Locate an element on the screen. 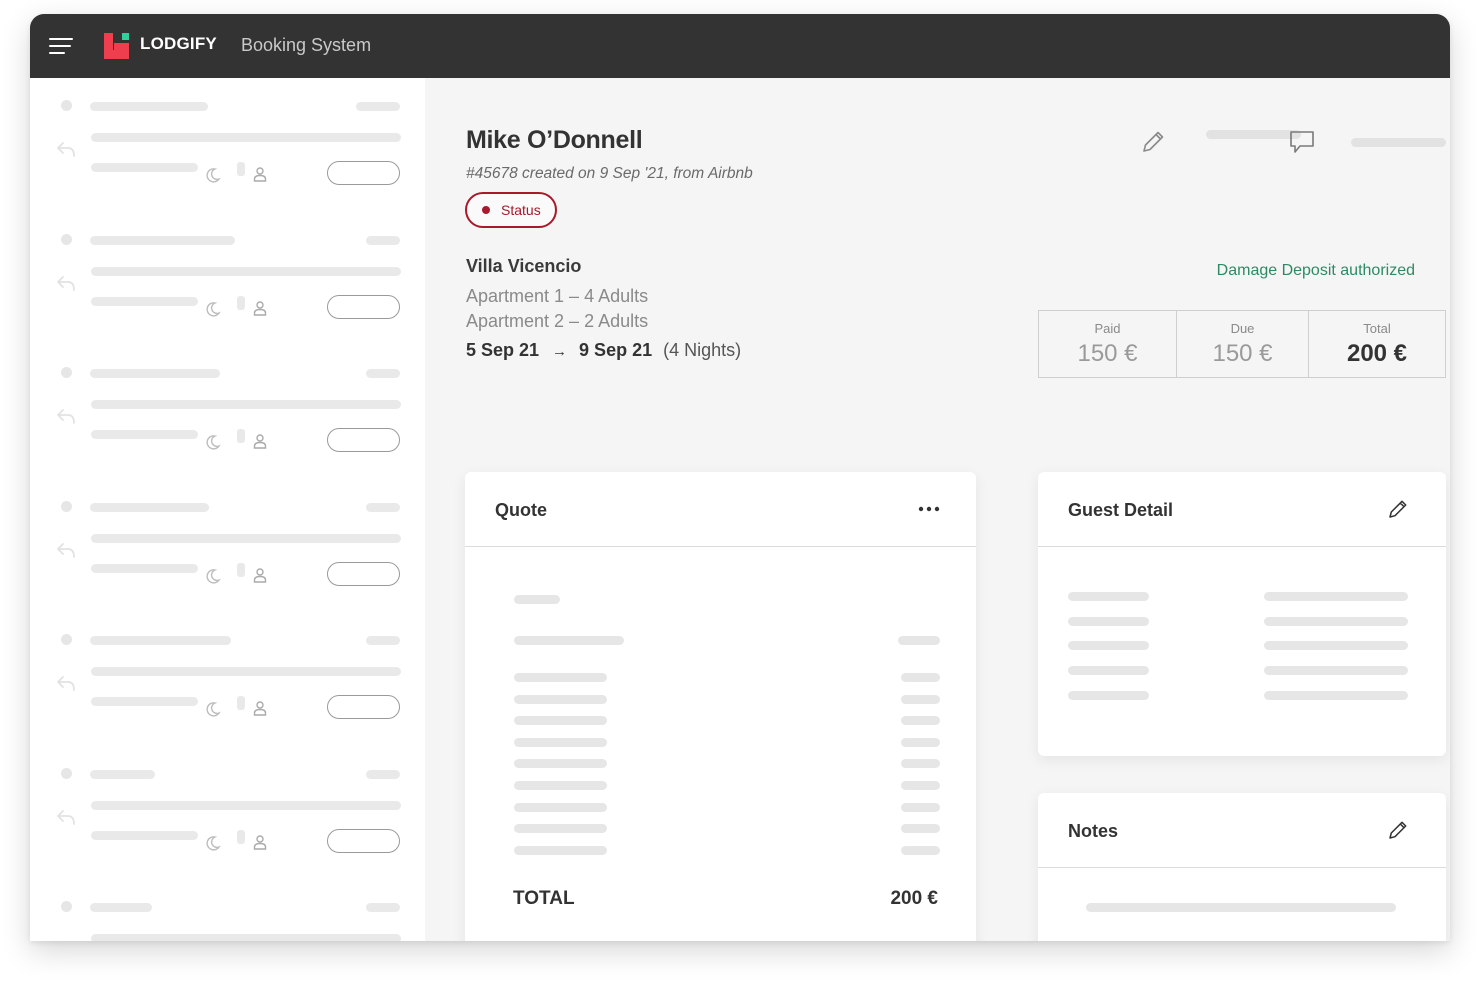  app-title: Booking System is located at coordinates (306, 45).